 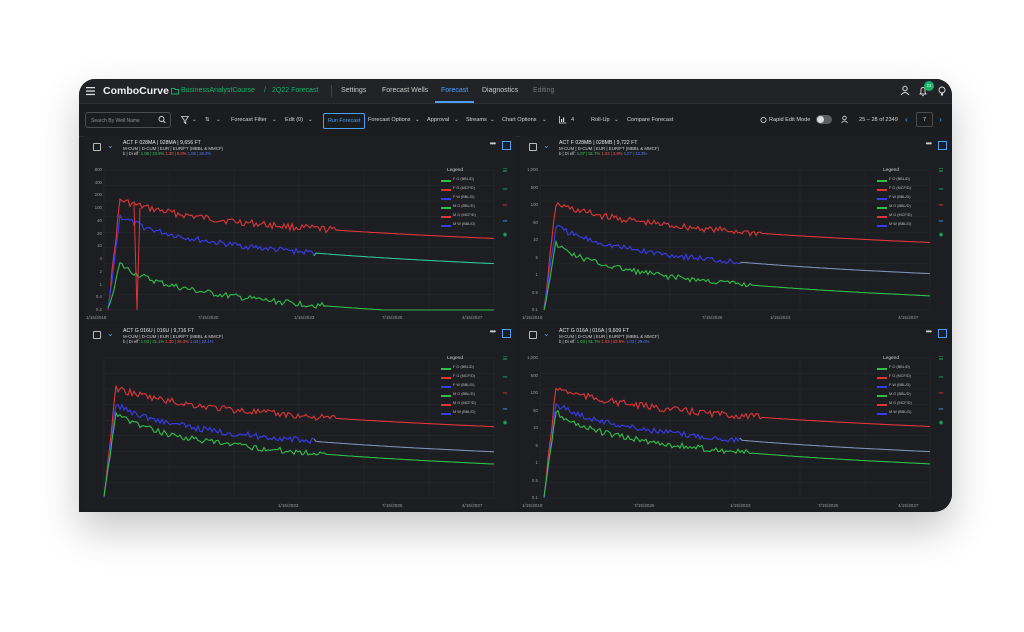 What do you see at coordinates (90, 91) in the screenshot?
I see `menu-icon` at bounding box center [90, 91].